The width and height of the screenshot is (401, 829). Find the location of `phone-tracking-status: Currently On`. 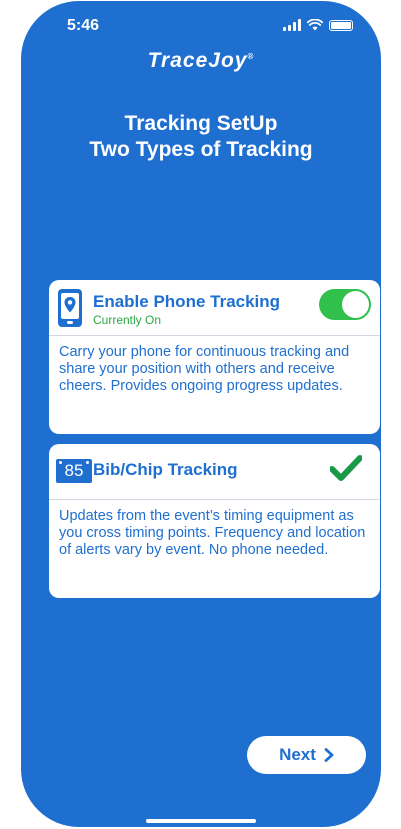

phone-tracking-status: Currently On is located at coordinates (127, 320).